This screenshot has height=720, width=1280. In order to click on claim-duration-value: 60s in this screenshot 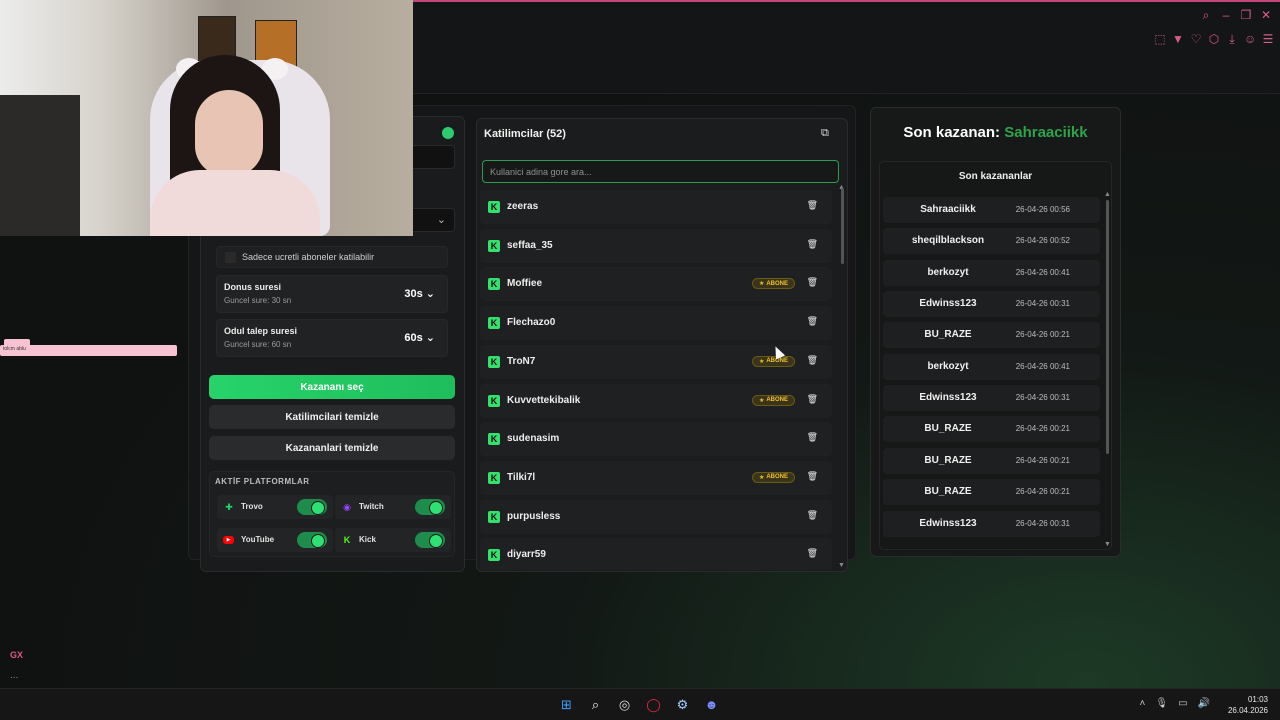, I will do `click(413, 338)`.